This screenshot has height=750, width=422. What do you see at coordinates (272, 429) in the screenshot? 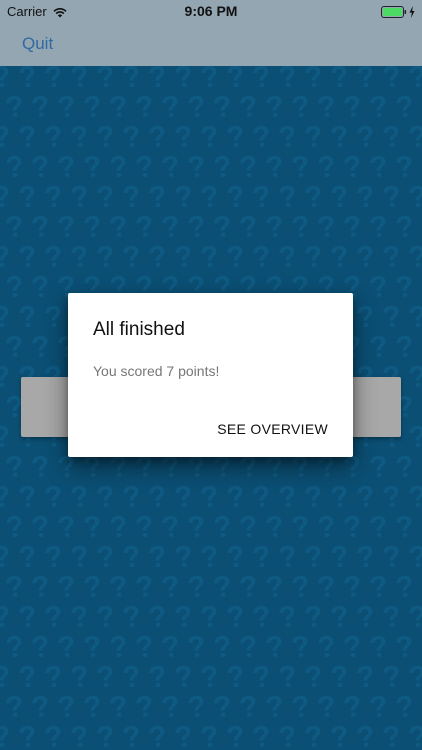
I see `see-overview-button: SEE OVERVIEW` at bounding box center [272, 429].